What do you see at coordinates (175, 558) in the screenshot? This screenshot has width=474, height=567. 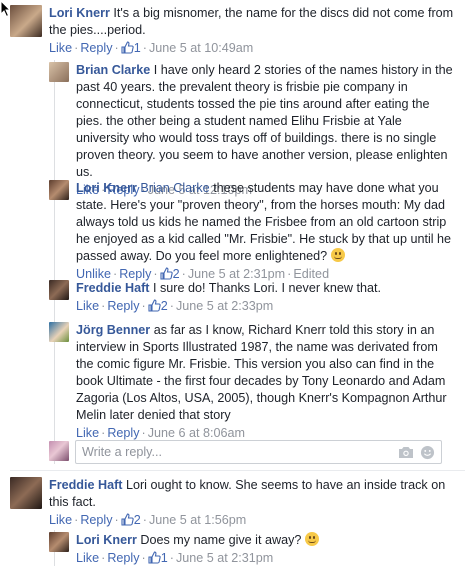 I see `comment-actions: Like · Reply · 1 · June 5 at 2:31pm` at bounding box center [175, 558].